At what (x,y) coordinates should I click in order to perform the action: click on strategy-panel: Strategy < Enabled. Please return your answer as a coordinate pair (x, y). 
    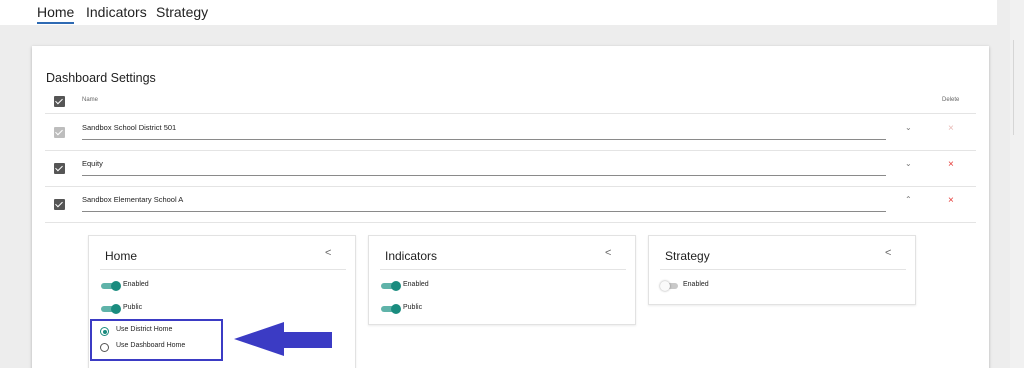
    Looking at the image, I should click on (782, 270).